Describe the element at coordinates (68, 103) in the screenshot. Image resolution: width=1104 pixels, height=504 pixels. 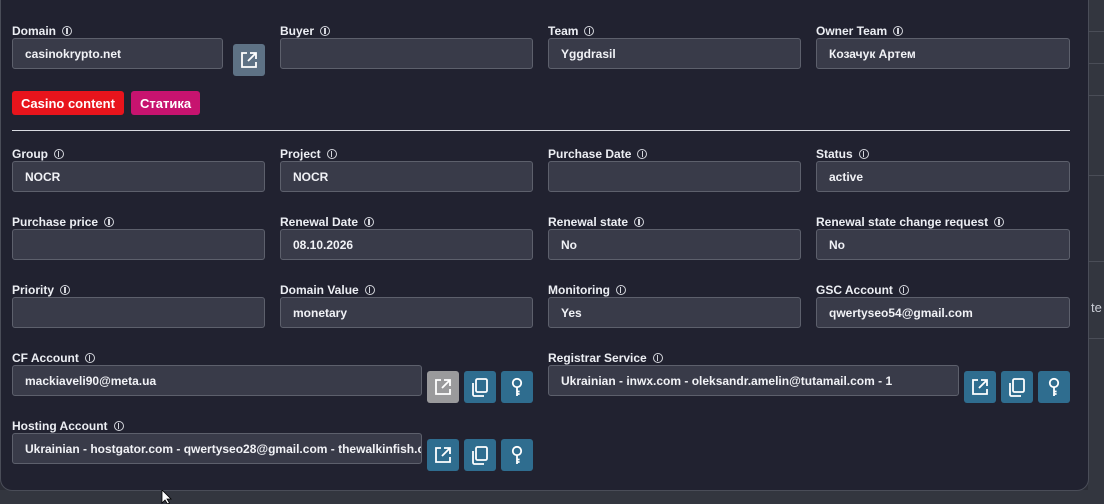
I see `tag-casino-content: Casino content` at that location.